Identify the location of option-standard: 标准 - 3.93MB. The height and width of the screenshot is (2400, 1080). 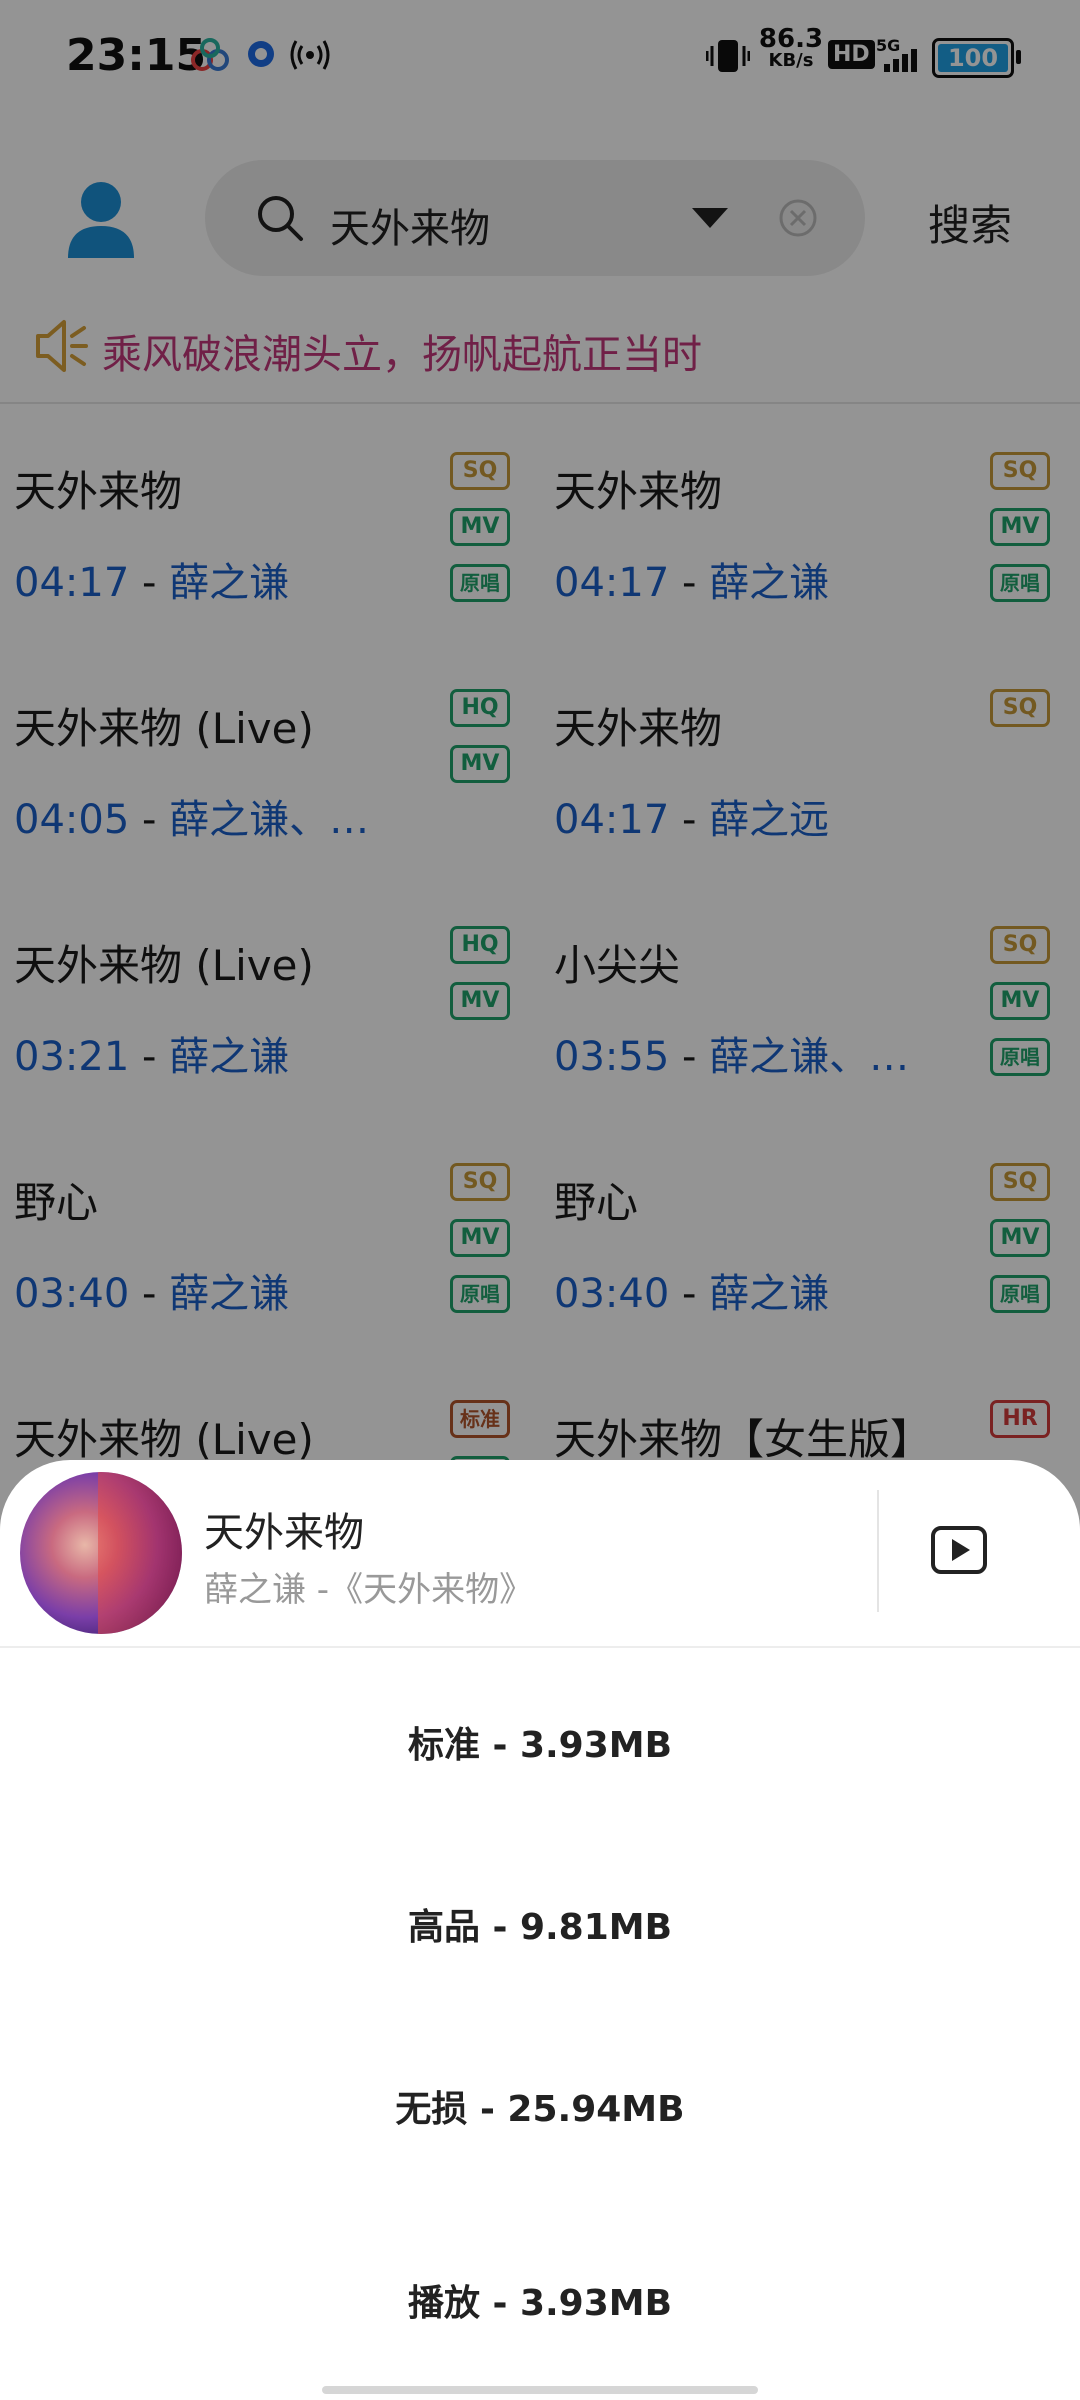
(540, 1742).